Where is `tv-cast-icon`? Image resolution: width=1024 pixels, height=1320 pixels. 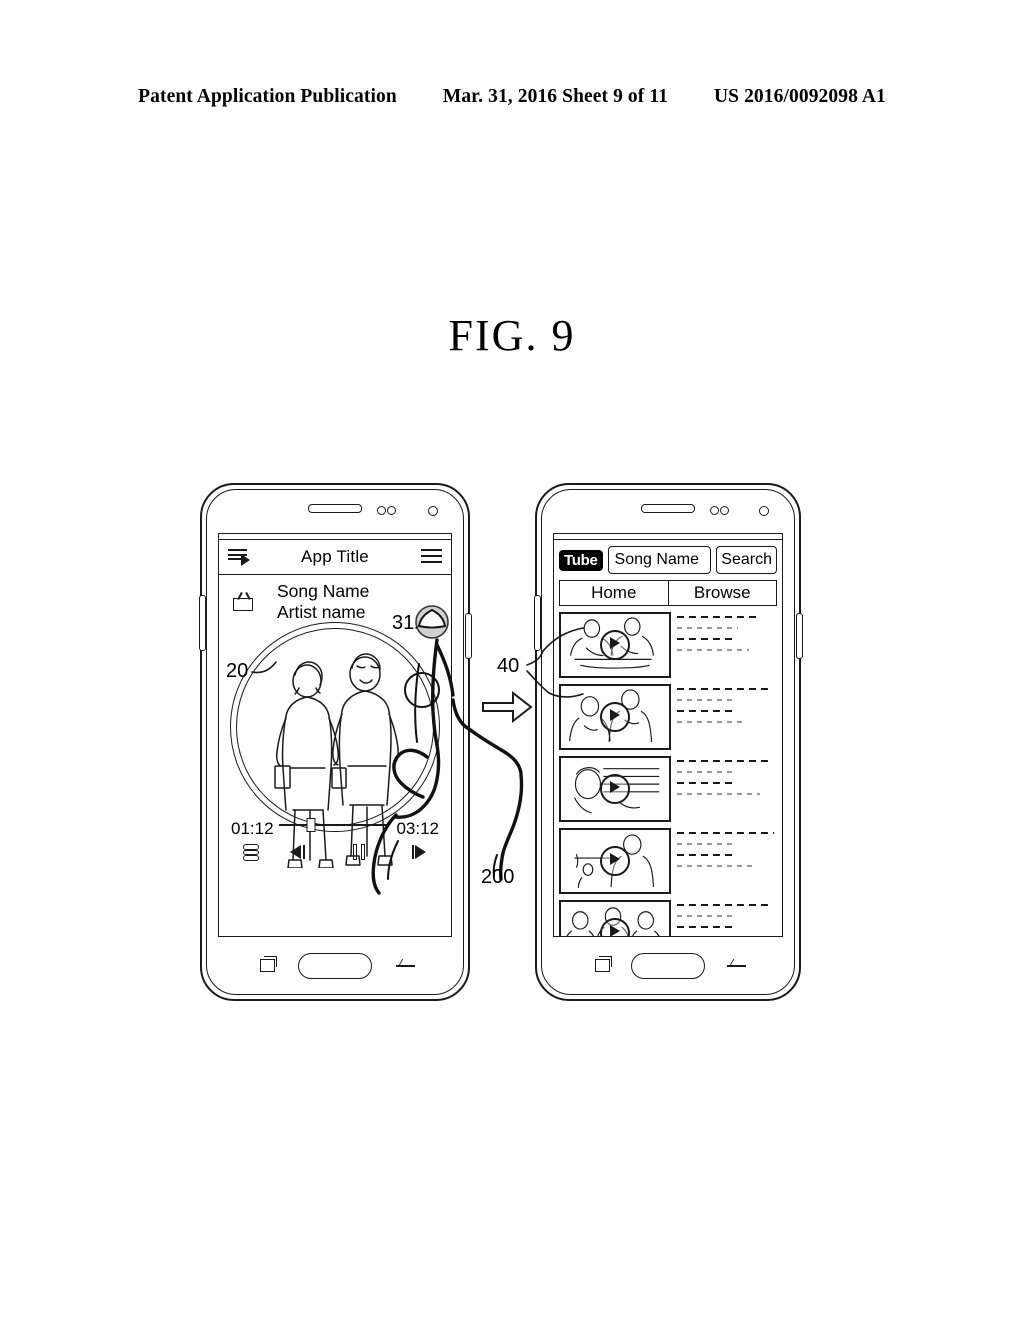
tv-cast-icon is located at coordinates (244, 601).